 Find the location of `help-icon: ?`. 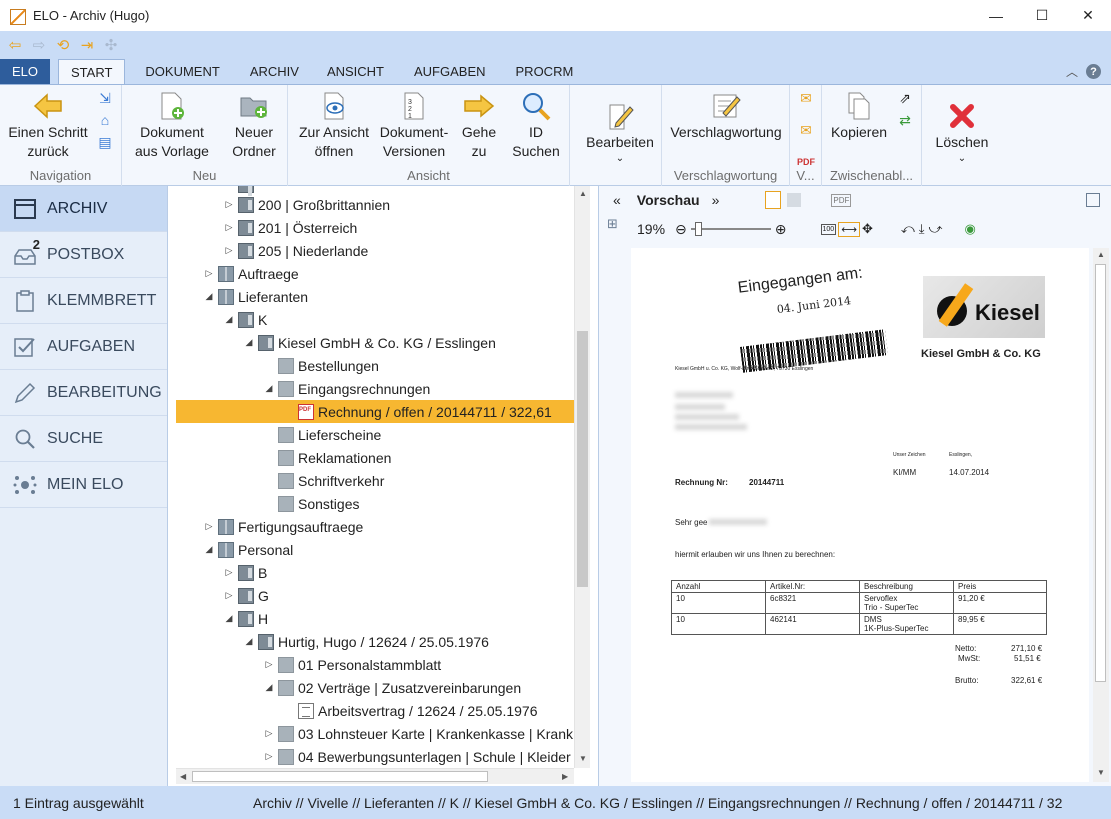

help-icon: ? is located at coordinates (1093, 71).